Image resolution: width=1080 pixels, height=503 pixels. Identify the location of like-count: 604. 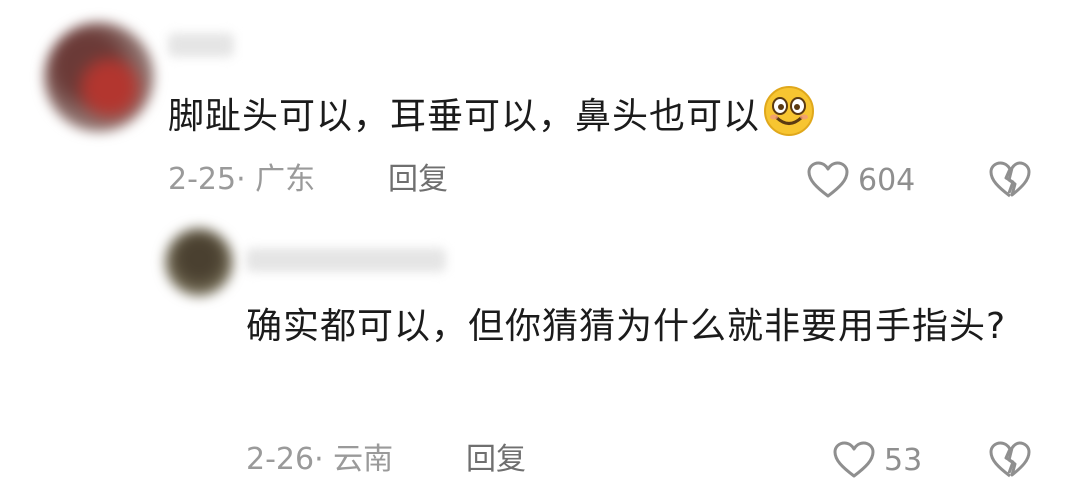
(887, 180).